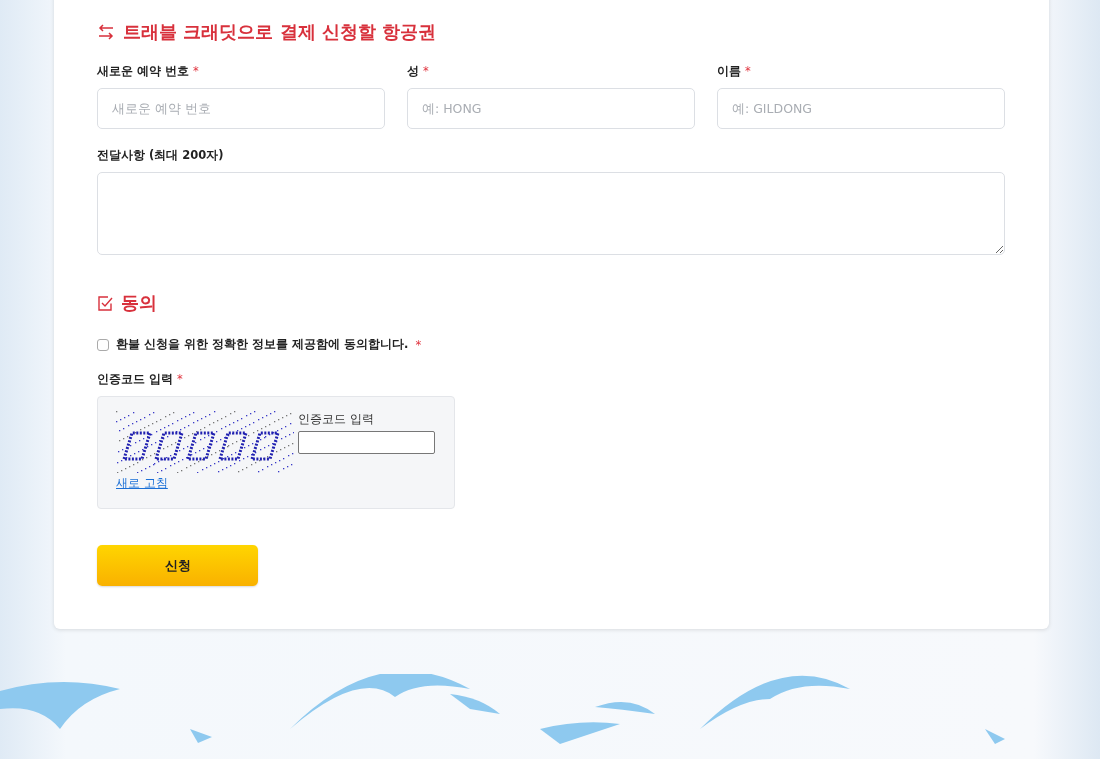 The width and height of the screenshot is (1100, 759). Describe the element at coordinates (142, 483) in the screenshot. I see `refresh-link: 새로 고침` at that location.